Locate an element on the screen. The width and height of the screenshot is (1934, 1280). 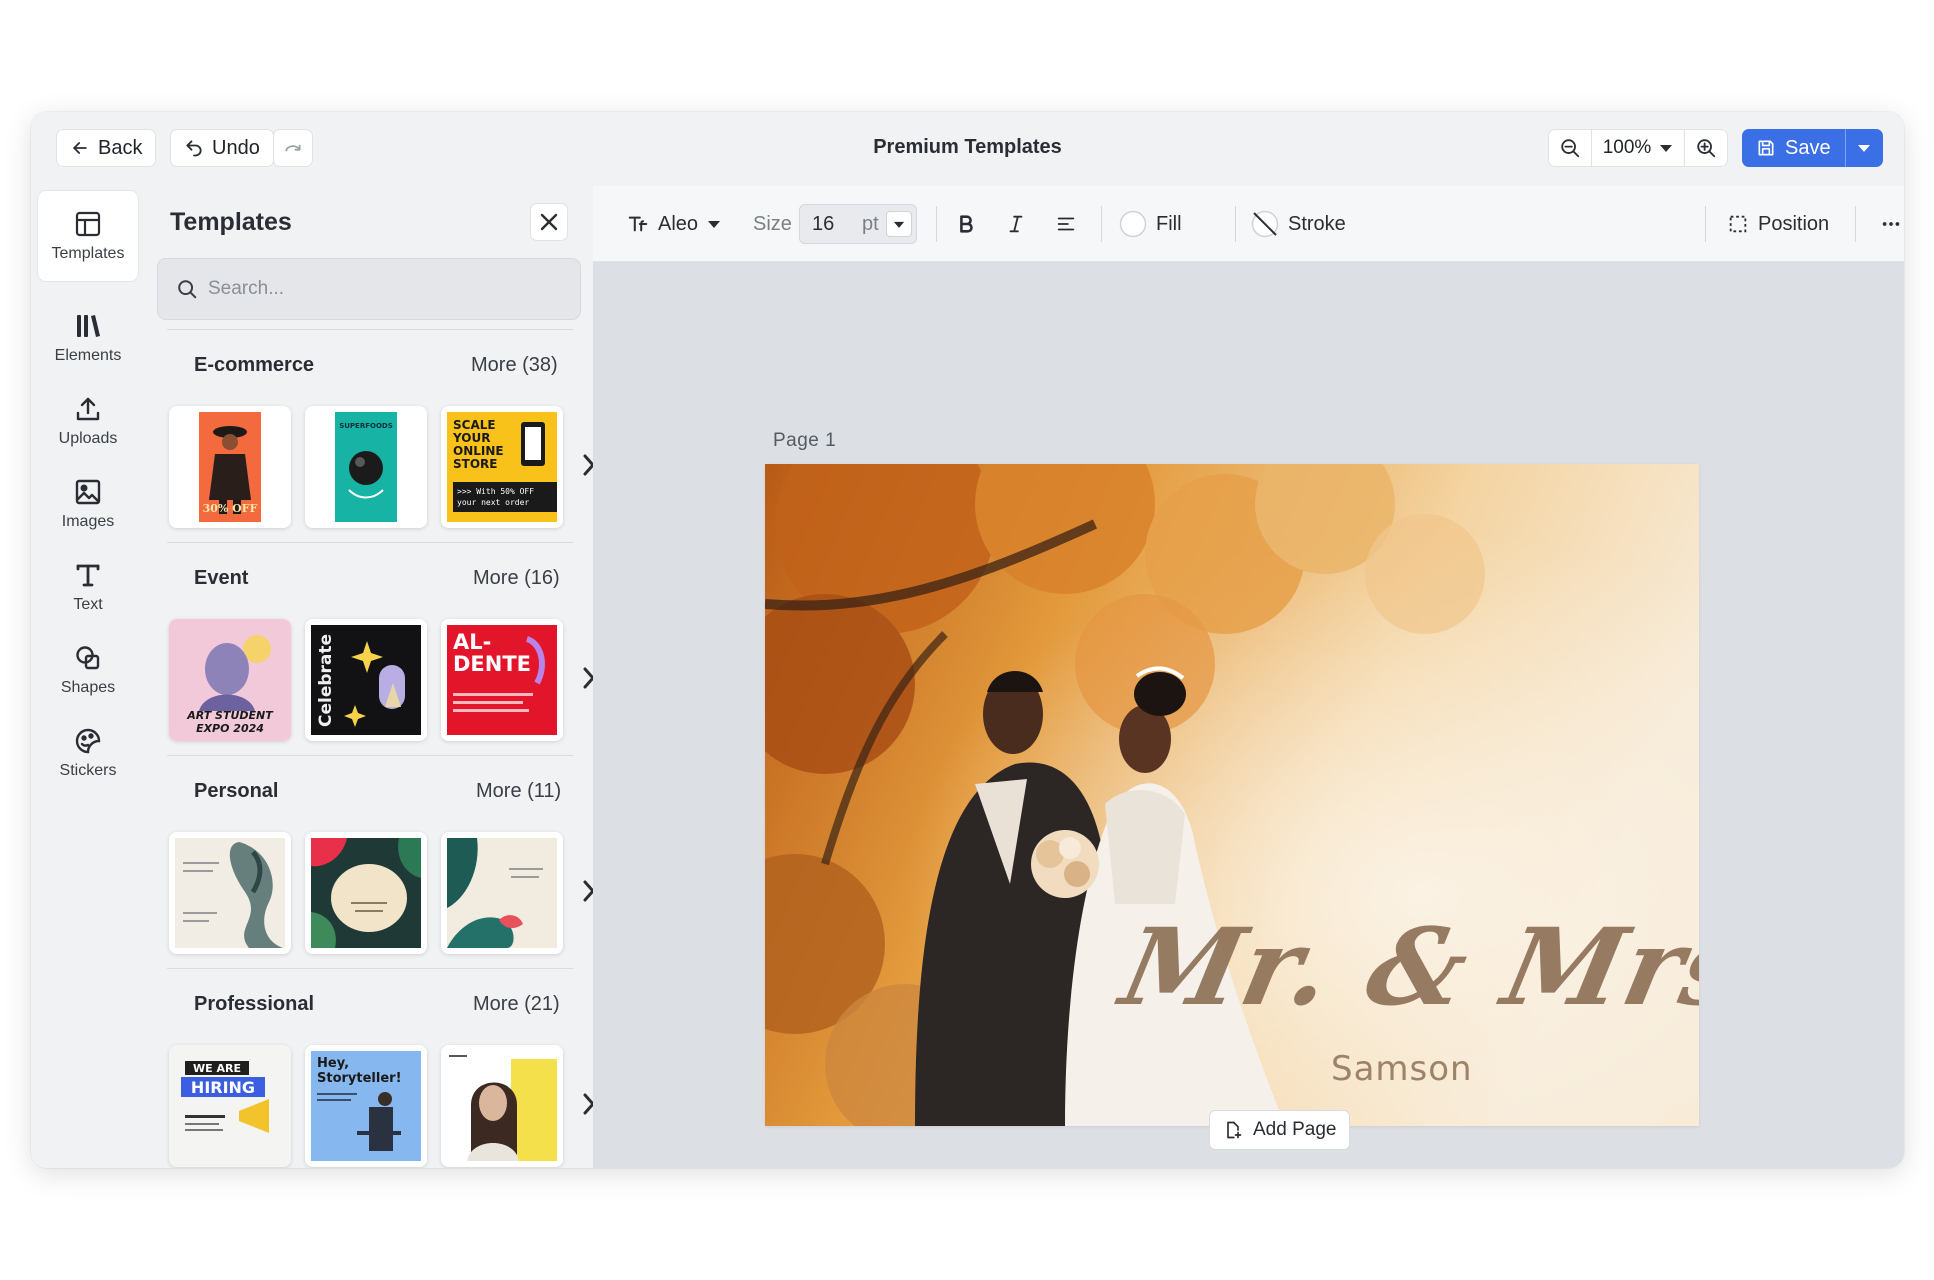
floppy-disk-icon is located at coordinates (1766, 148).